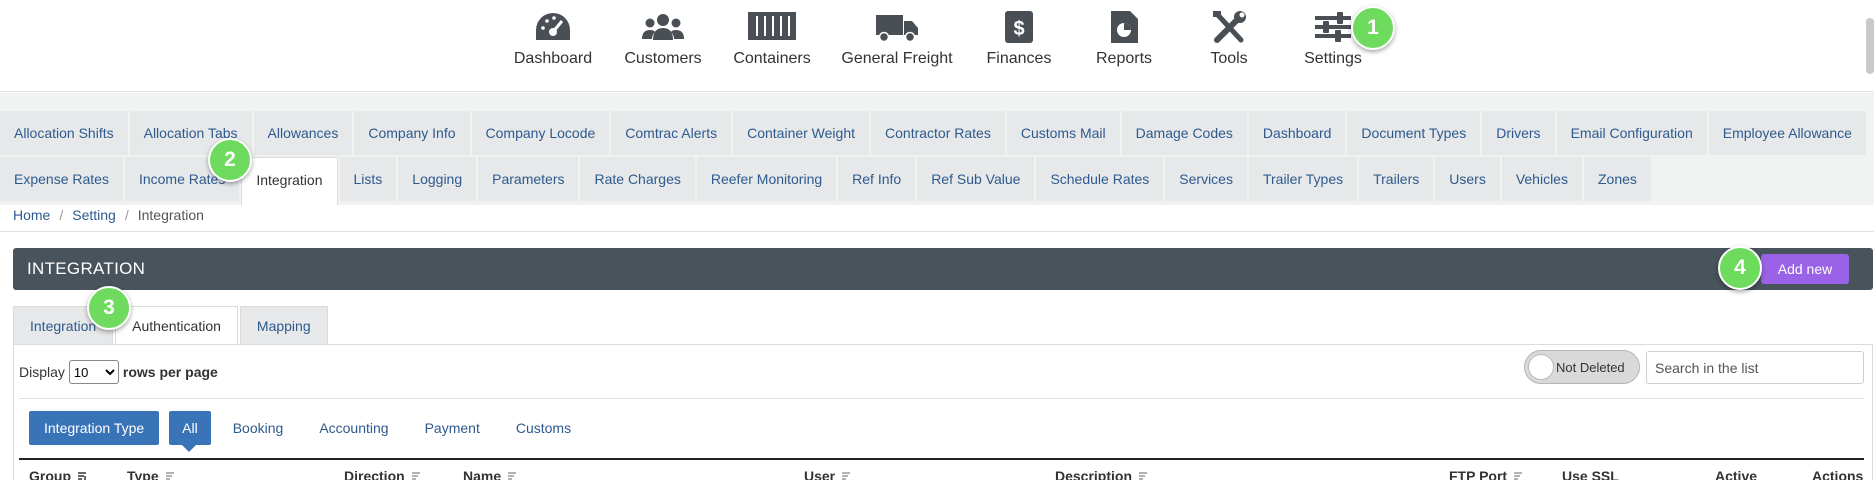 The width and height of the screenshot is (1874, 480). Describe the element at coordinates (176, 325) in the screenshot. I see `tab-authentication: Authentication` at that location.